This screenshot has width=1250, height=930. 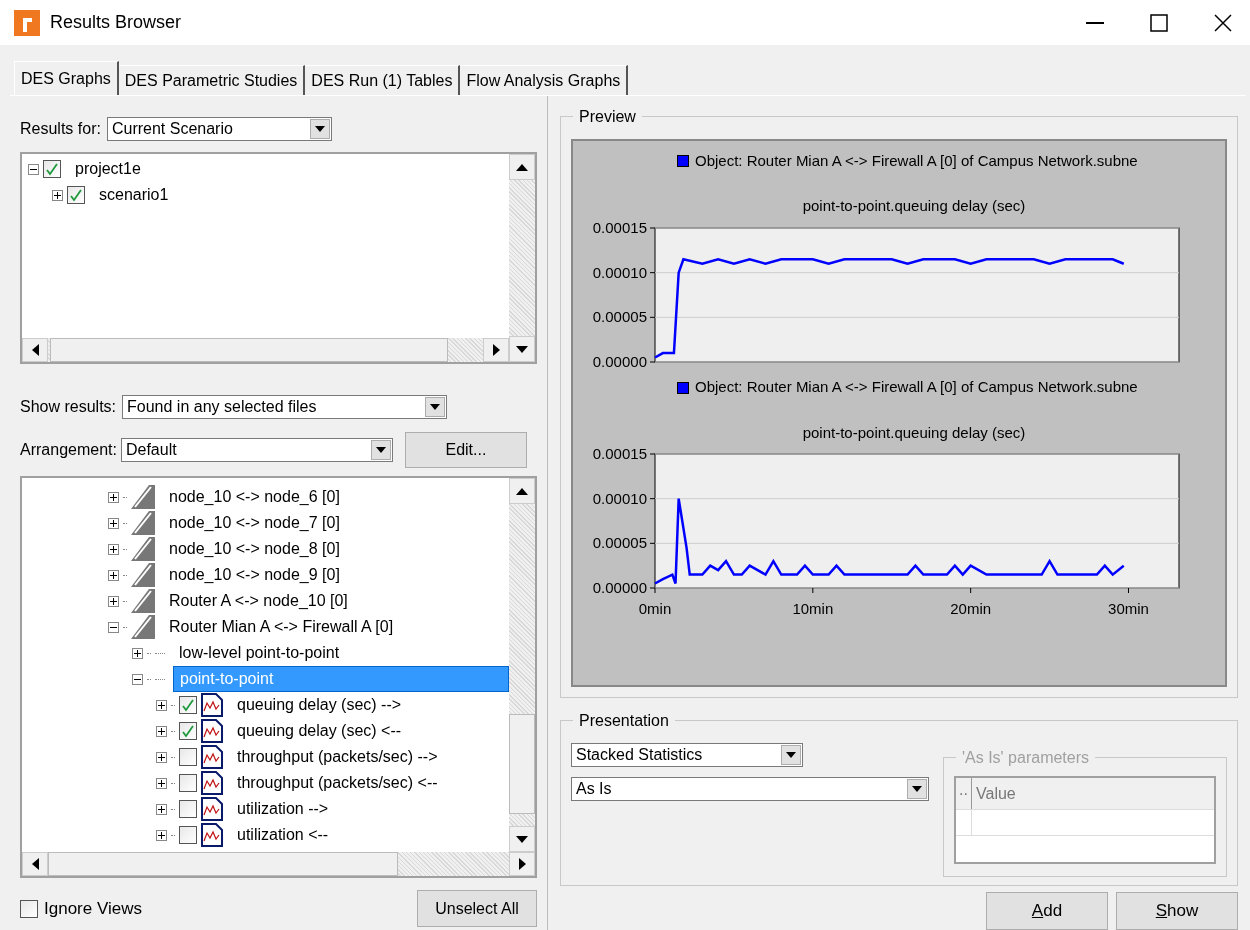 What do you see at coordinates (1047, 911) in the screenshot?
I see `action-button: Add` at bounding box center [1047, 911].